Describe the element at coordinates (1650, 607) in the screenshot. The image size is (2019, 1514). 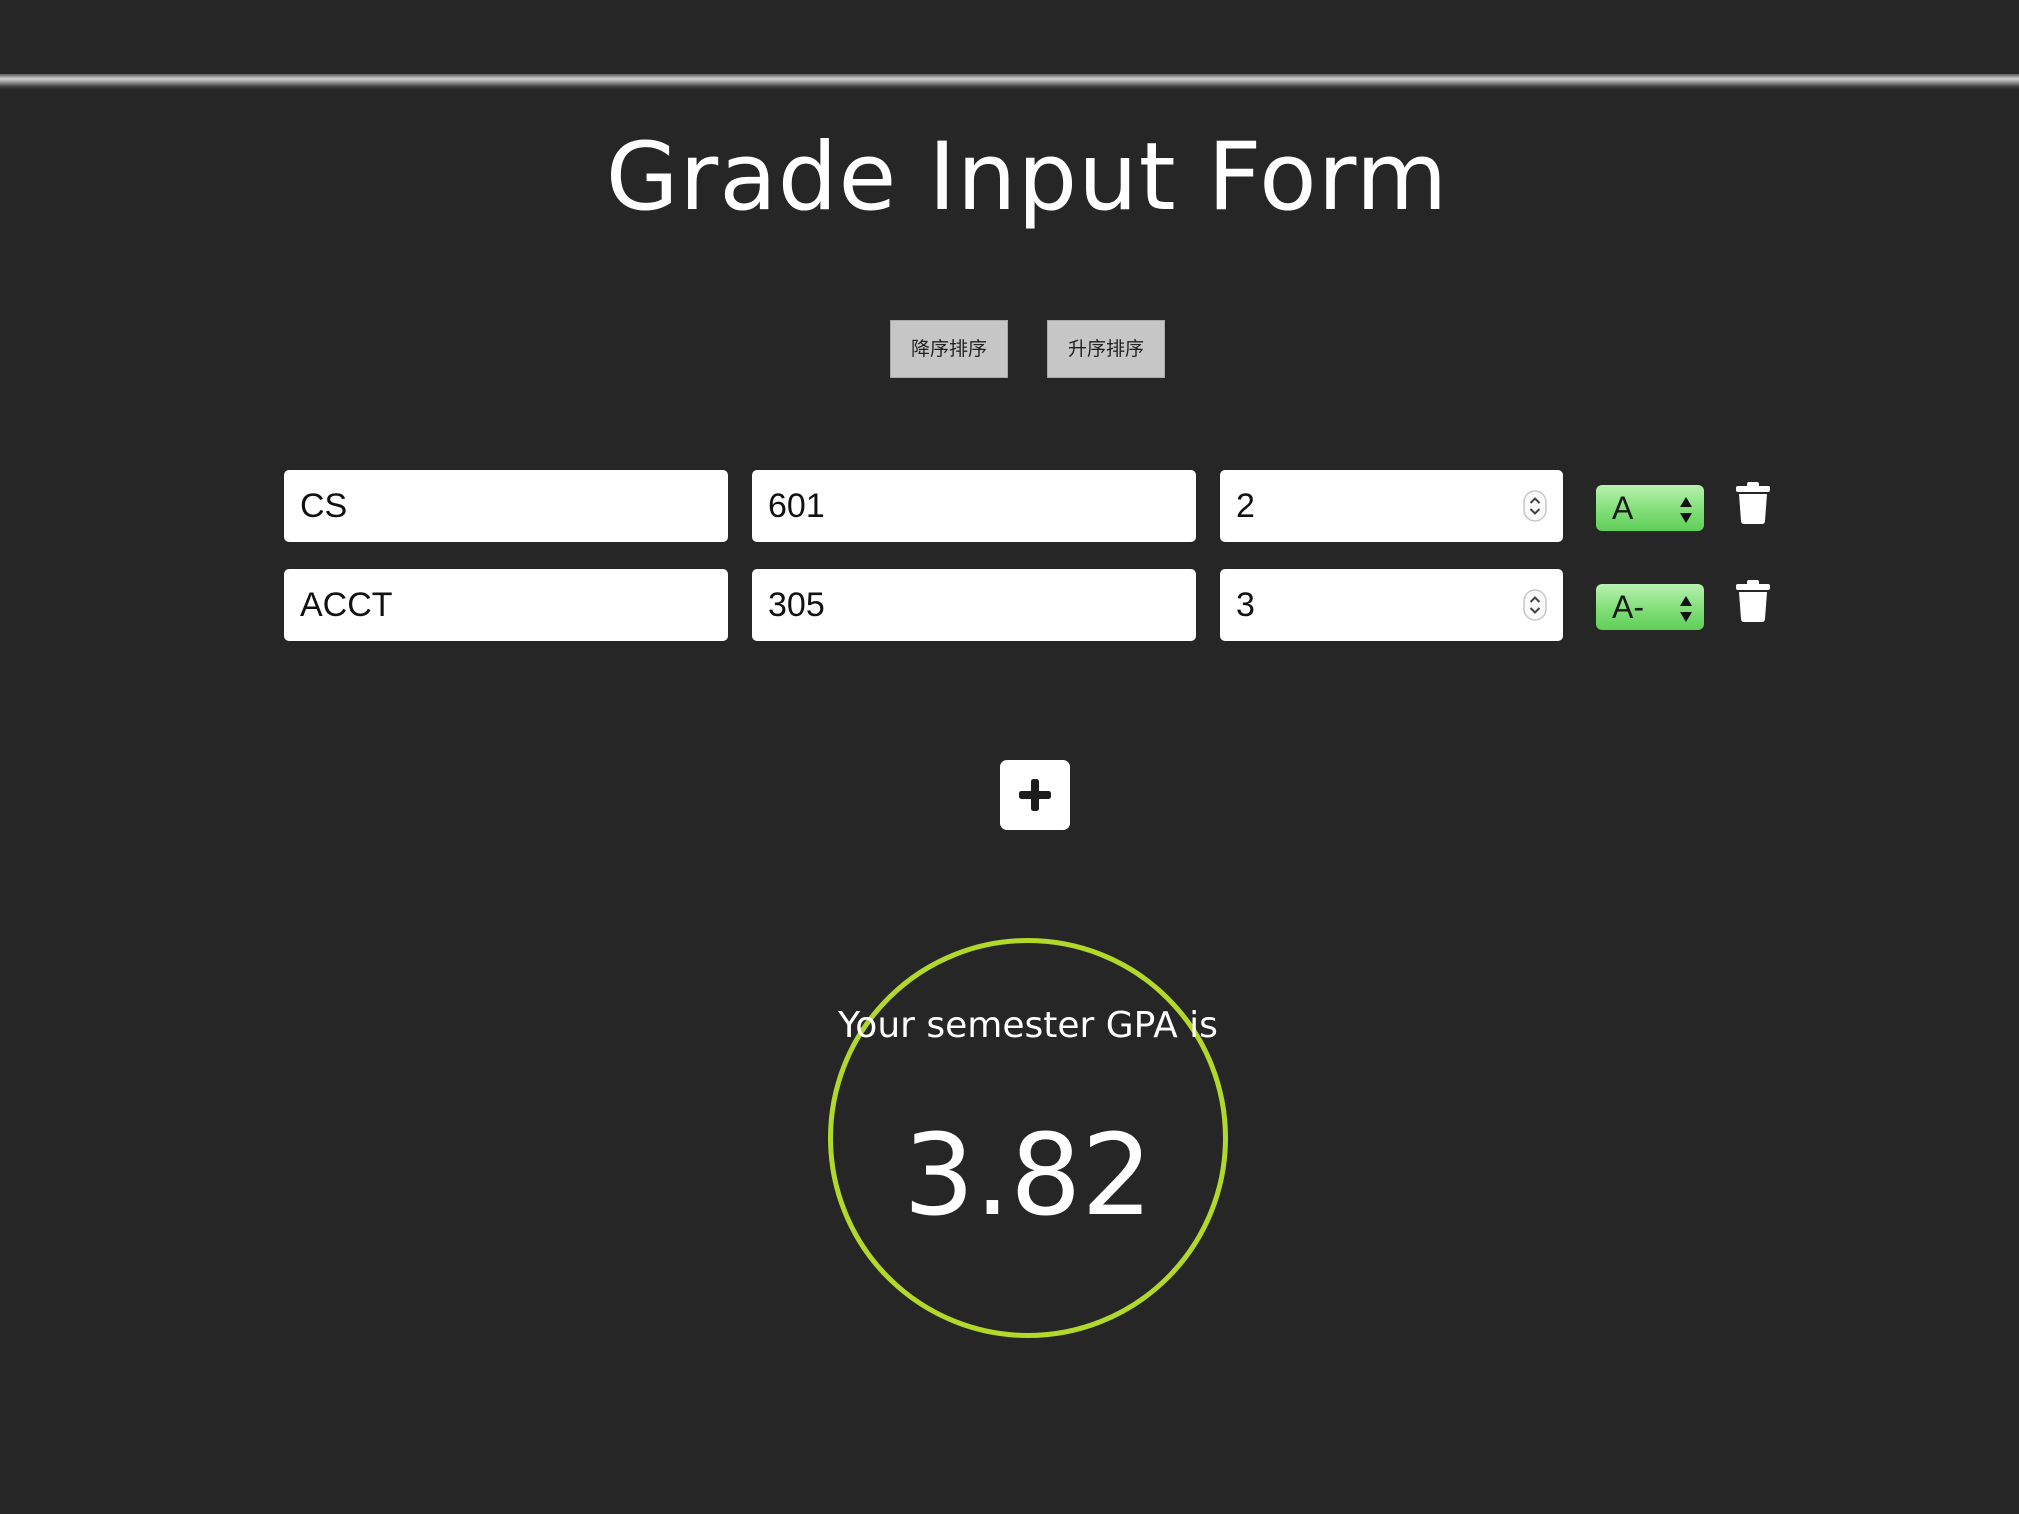
I see `grade-select: A-` at that location.